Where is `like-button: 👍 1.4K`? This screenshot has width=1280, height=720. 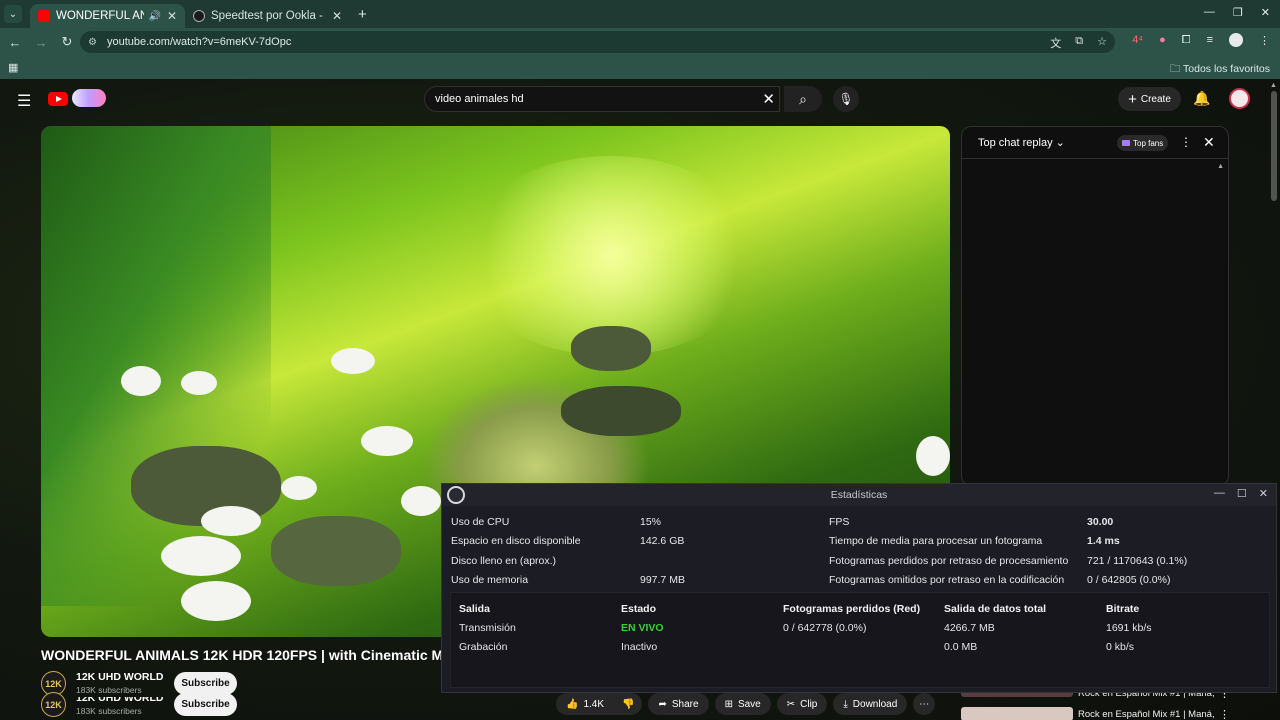 like-button: 👍 1.4K is located at coordinates (585, 704).